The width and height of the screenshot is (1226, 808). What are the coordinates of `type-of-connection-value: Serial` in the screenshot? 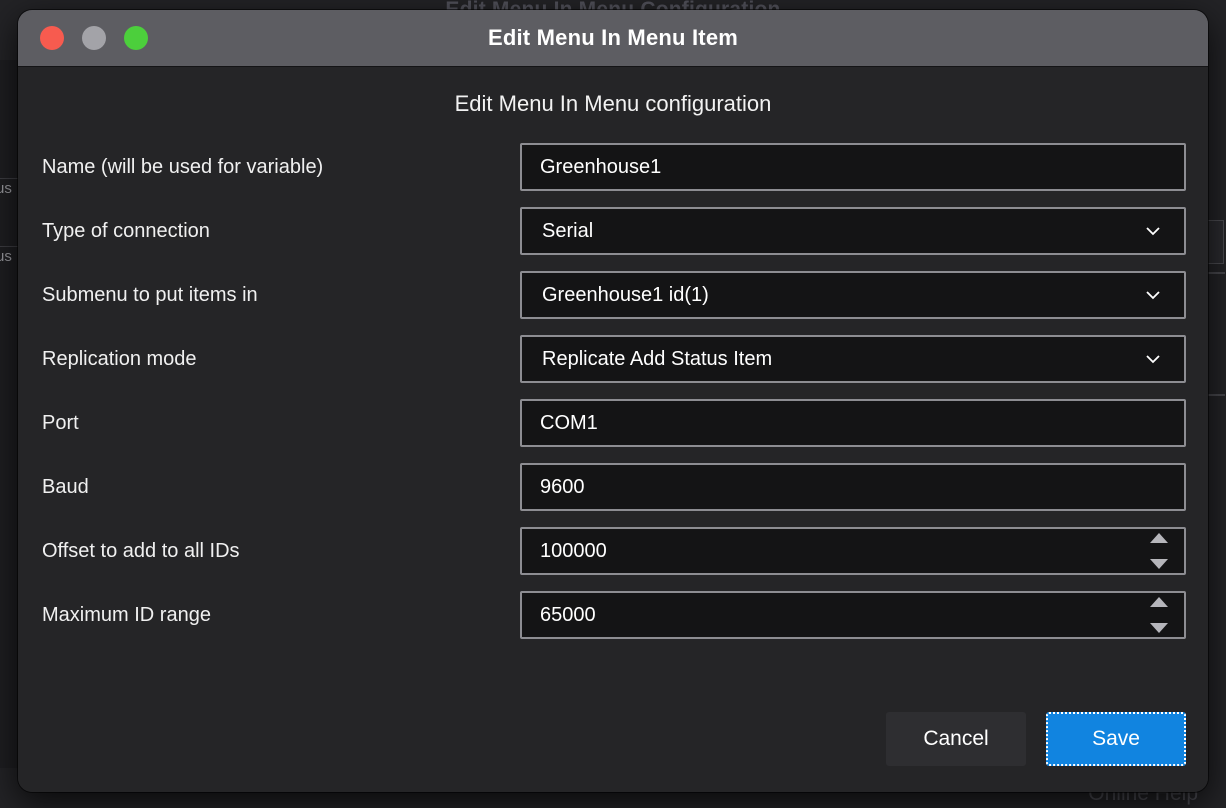 It's located at (568, 230).